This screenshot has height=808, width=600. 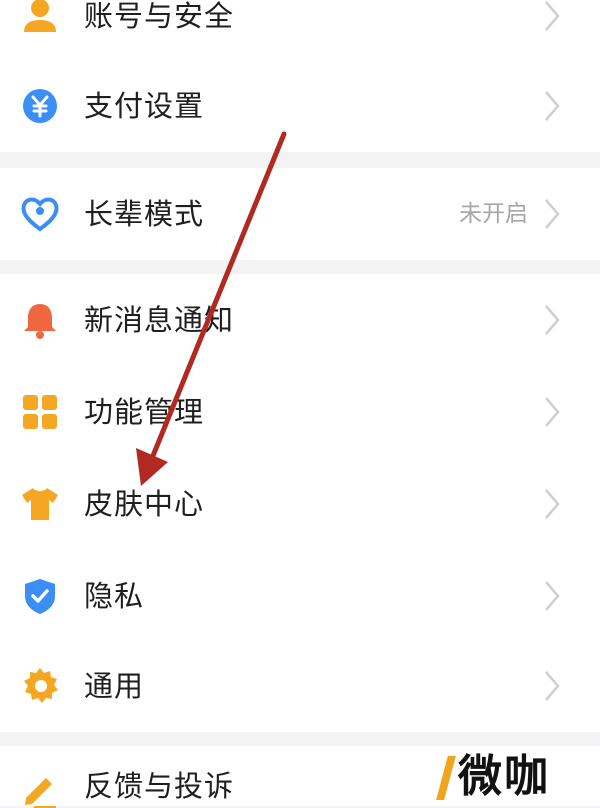 I want to click on watermark-text: 微咖, so click(x=504, y=776).